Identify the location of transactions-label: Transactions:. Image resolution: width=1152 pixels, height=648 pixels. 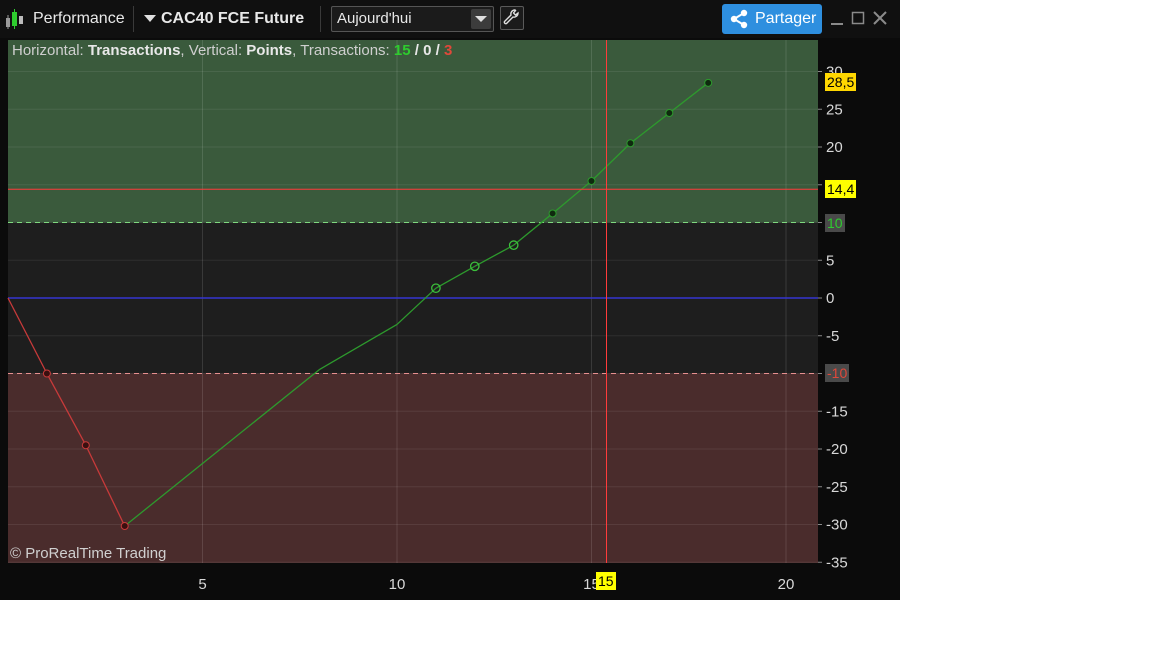
(345, 50).